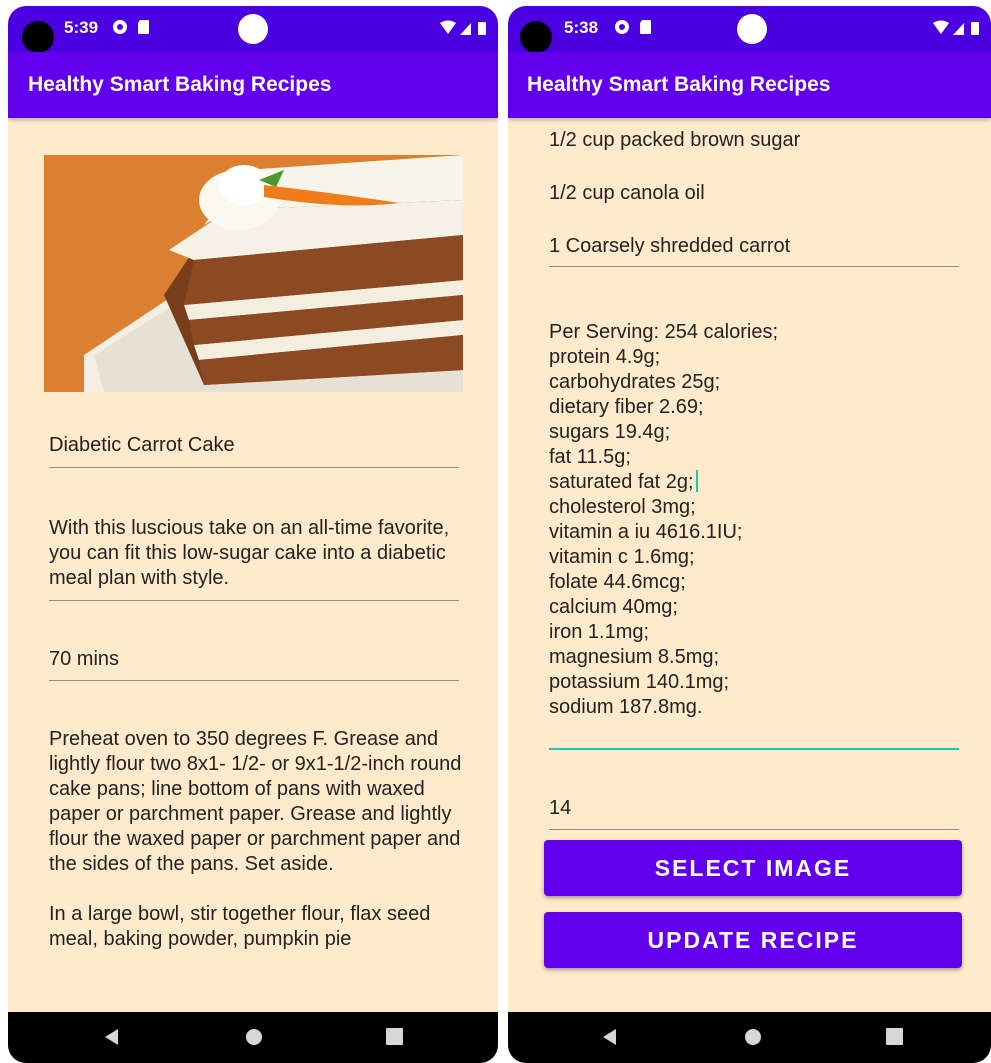  I want to click on nutrition-line: calcium 40mg;, so click(613, 607).